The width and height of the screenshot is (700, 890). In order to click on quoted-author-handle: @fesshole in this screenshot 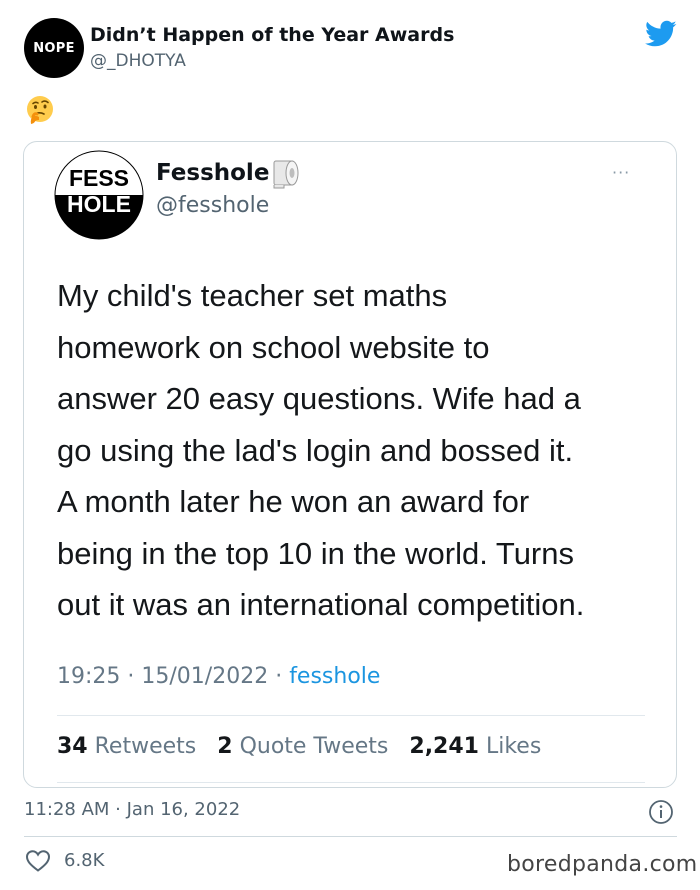, I will do `click(212, 205)`.